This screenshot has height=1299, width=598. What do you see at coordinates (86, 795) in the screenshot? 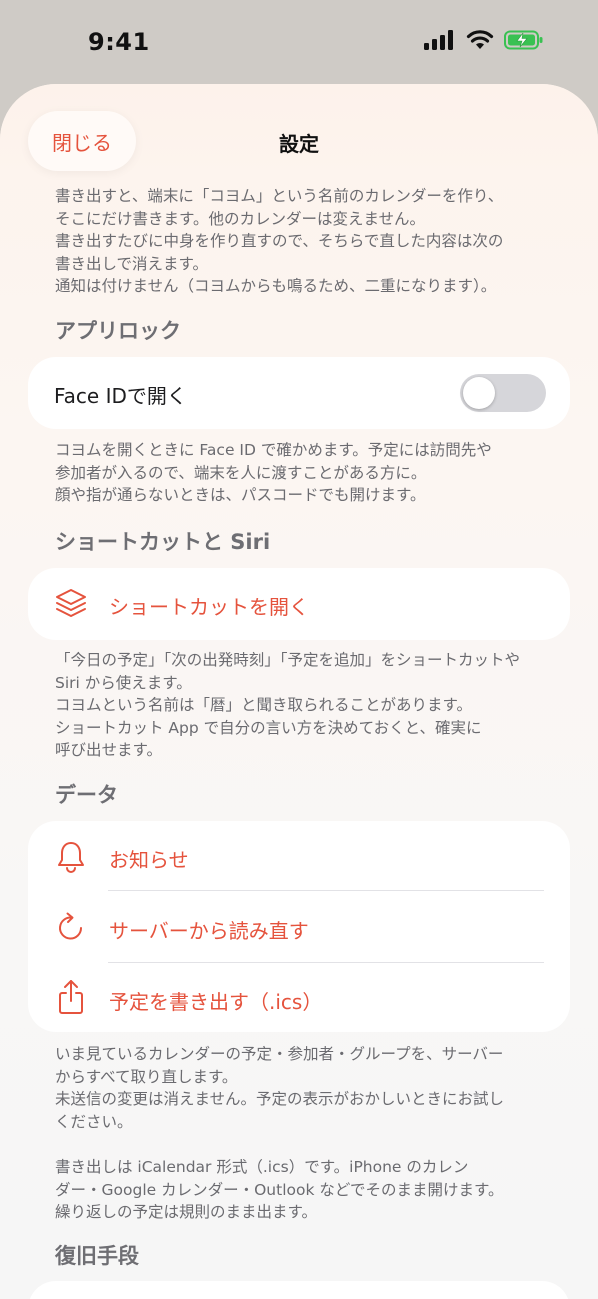
I see `section-header-data: データ` at bounding box center [86, 795].